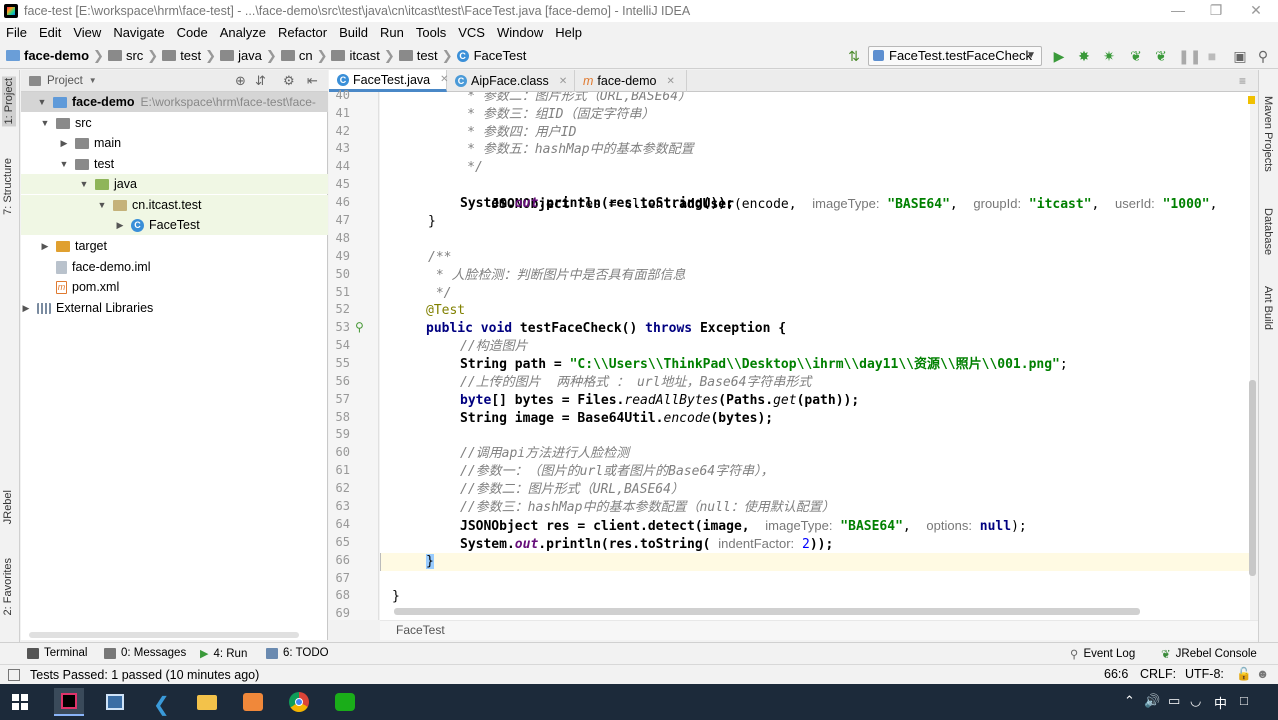 The width and height of the screenshot is (1278, 720). I want to click on tool-windows-icon, so click(14, 674).